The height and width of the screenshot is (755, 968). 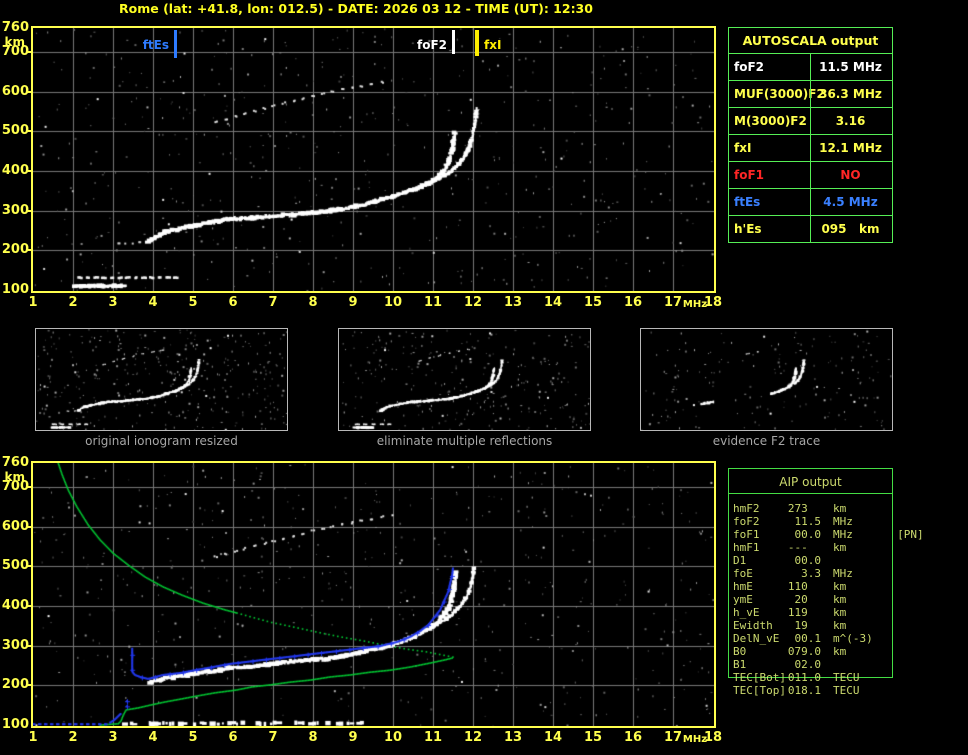 I want to click on thumbnail-eliminate-canvas, so click(x=464, y=379).